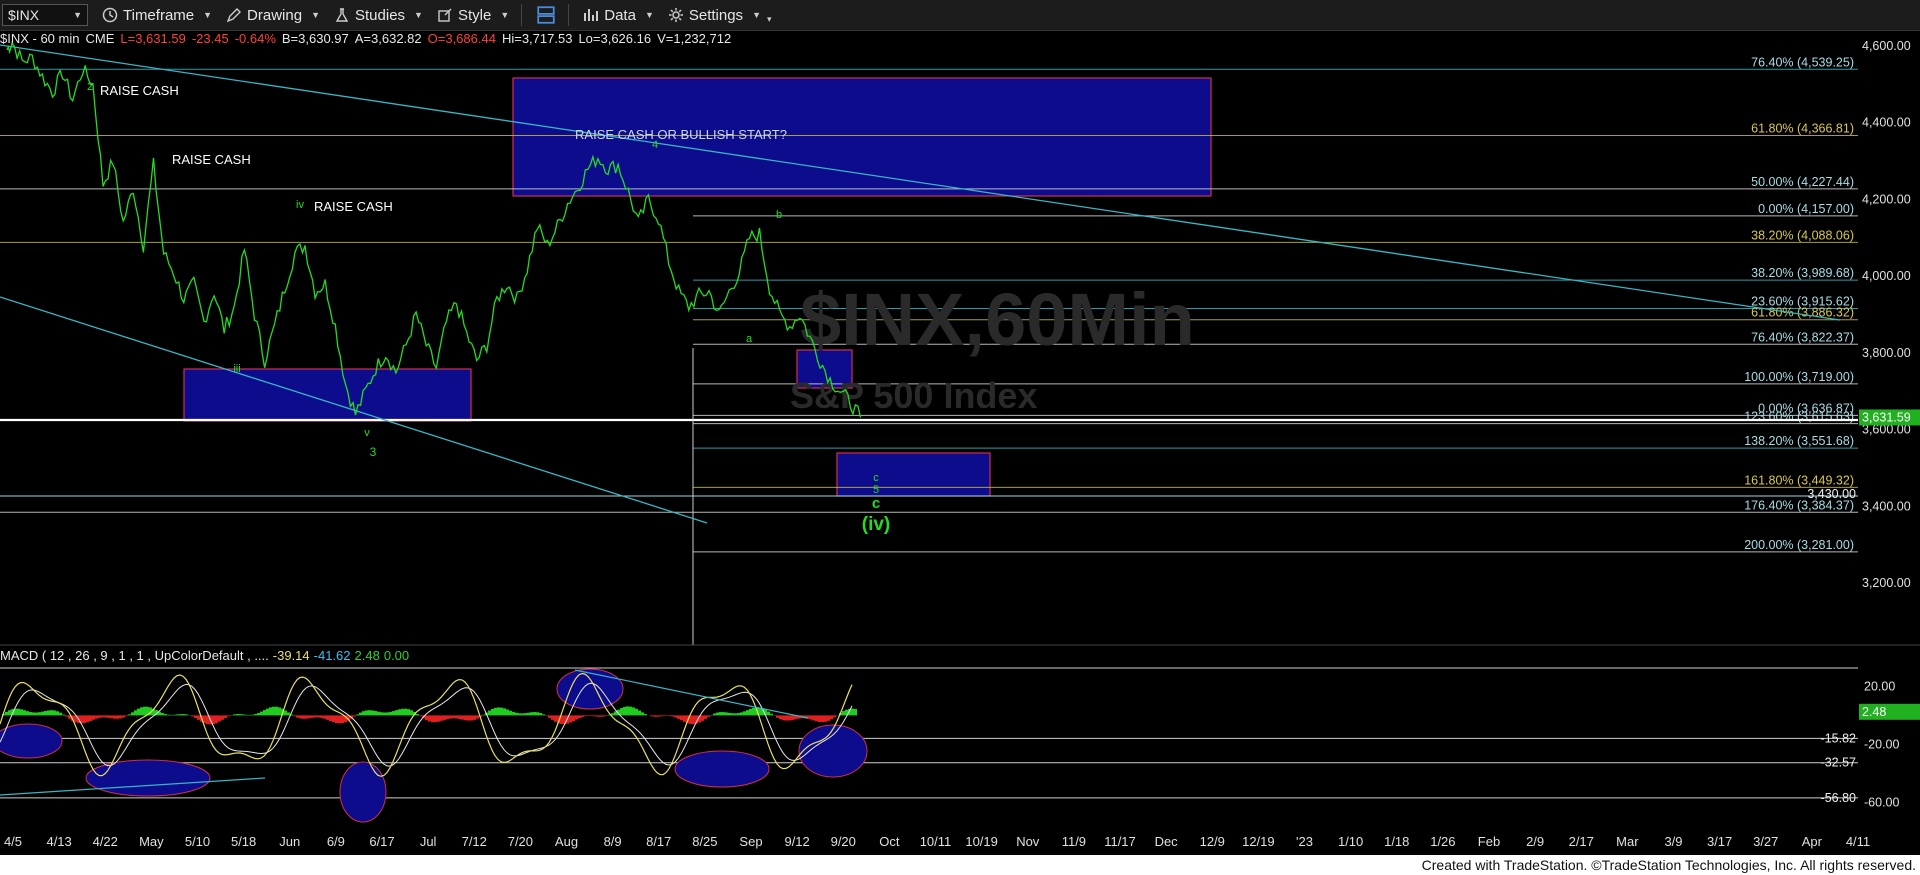 The width and height of the screenshot is (1920, 875). Describe the element at coordinates (255, 38) in the screenshot. I see `pct-change: -0.64%` at that location.